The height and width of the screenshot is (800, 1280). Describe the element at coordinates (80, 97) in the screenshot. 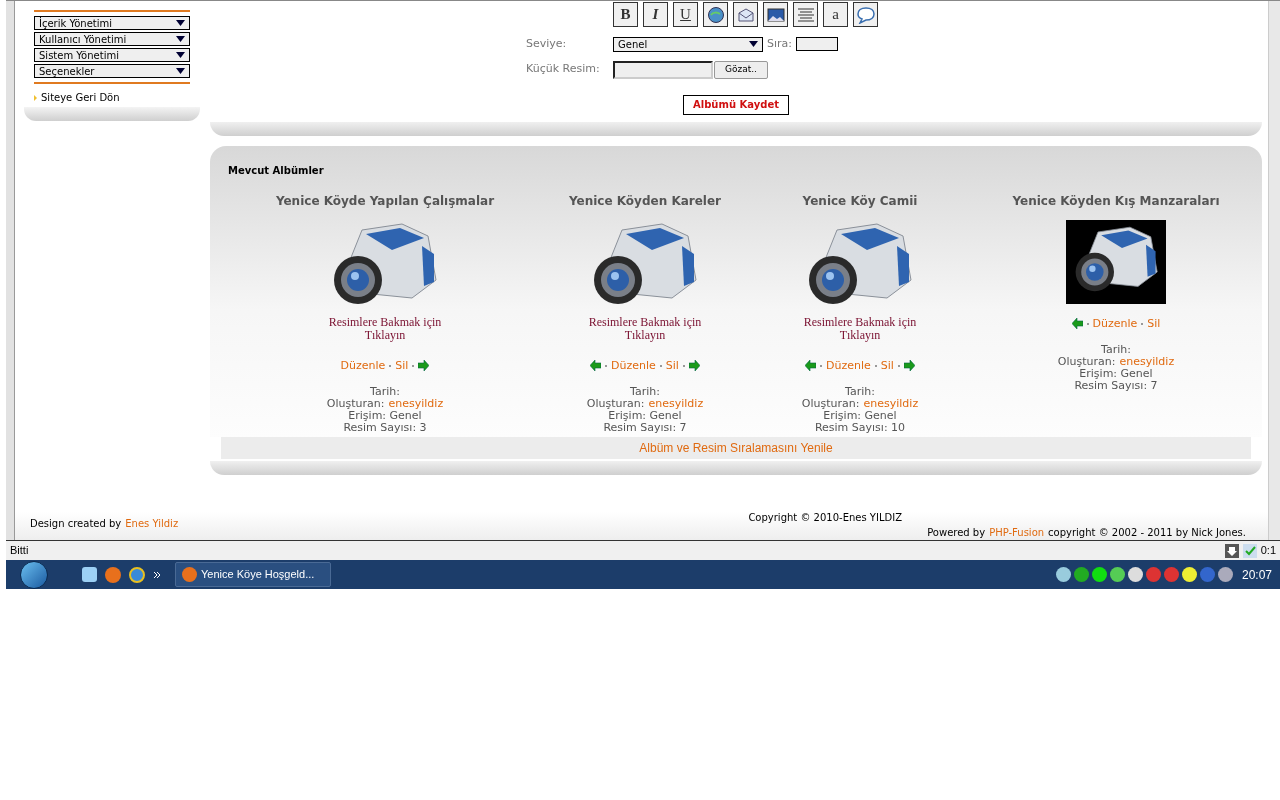

I see `back-to-site-link: Siteye Geri Dön` at that location.